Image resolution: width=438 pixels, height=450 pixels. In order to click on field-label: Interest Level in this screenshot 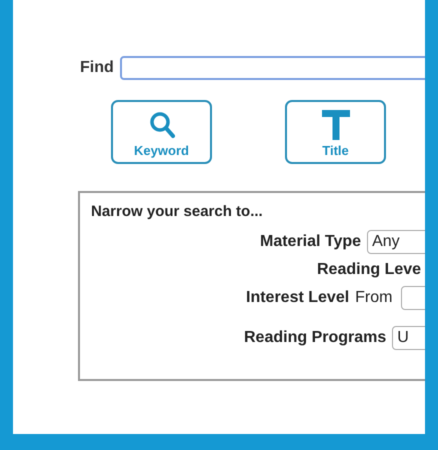, I will do `click(298, 298)`.